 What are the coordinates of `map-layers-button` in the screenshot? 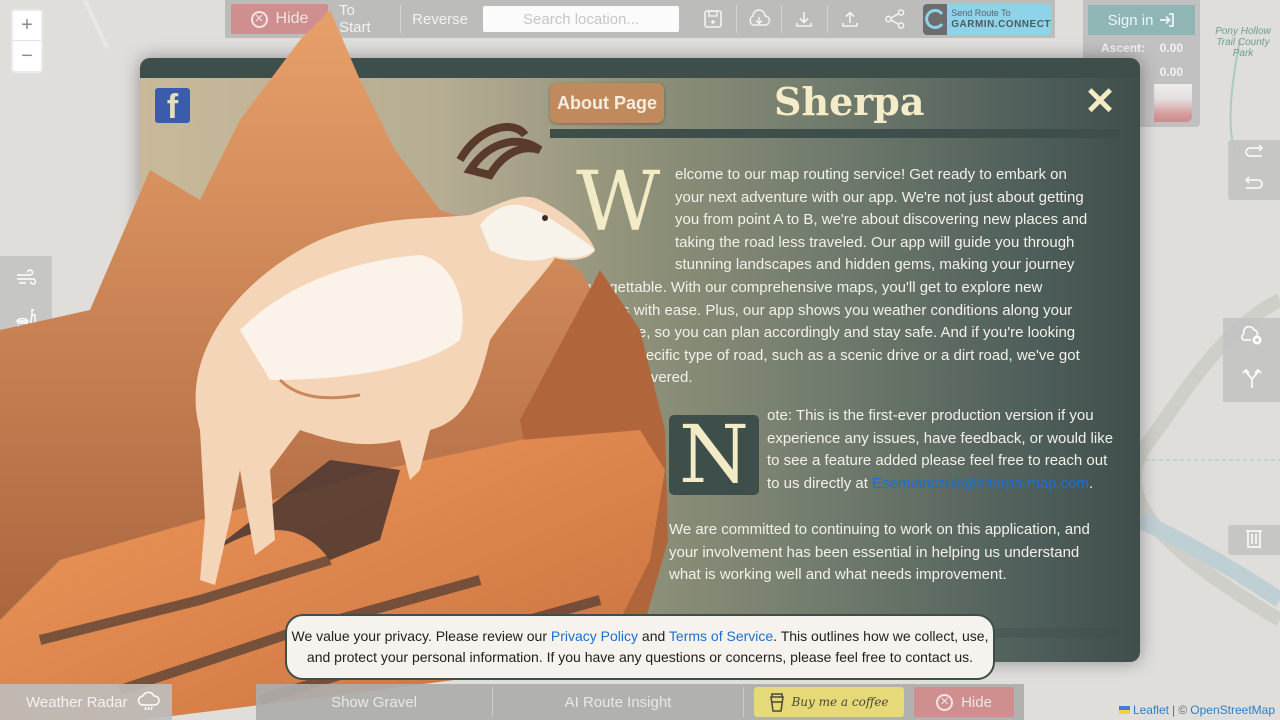 It's located at (26, 401).